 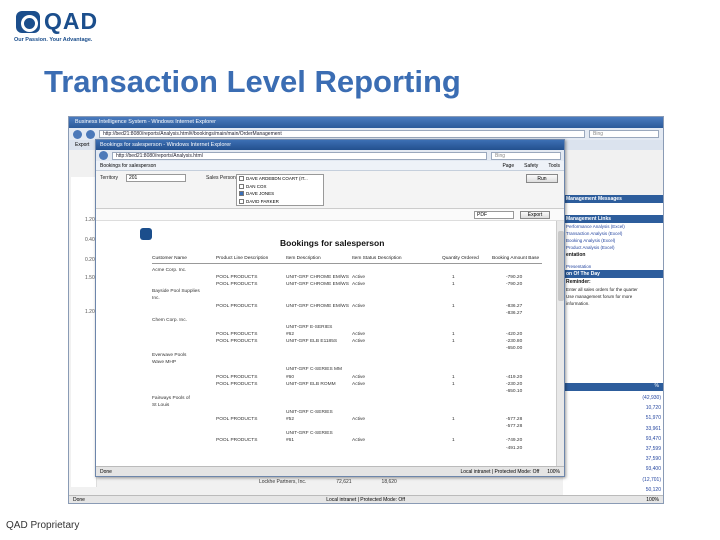 I want to click on column-header: Product Line Description, so click(x=242, y=258).